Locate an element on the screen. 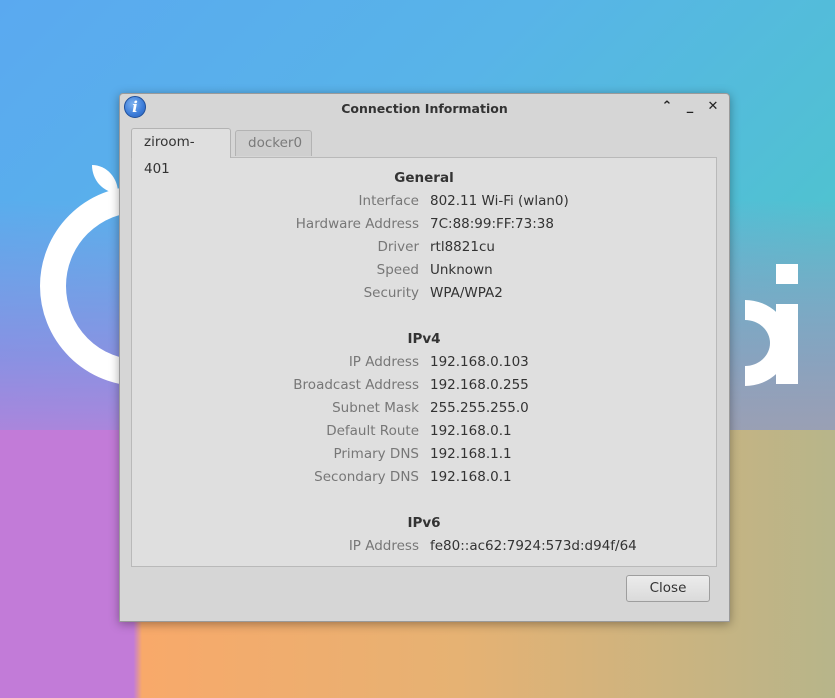 The height and width of the screenshot is (698, 835). section-title-general: General is located at coordinates (424, 178).